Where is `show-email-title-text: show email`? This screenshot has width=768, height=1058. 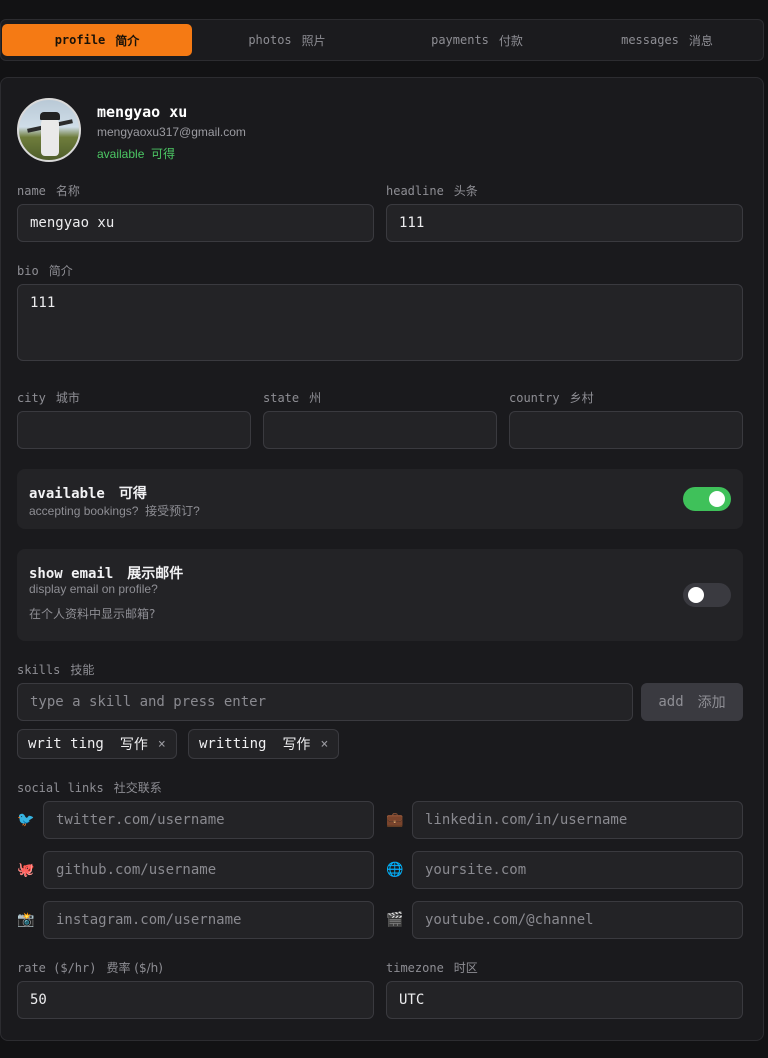 show-email-title-text: show email is located at coordinates (71, 574).